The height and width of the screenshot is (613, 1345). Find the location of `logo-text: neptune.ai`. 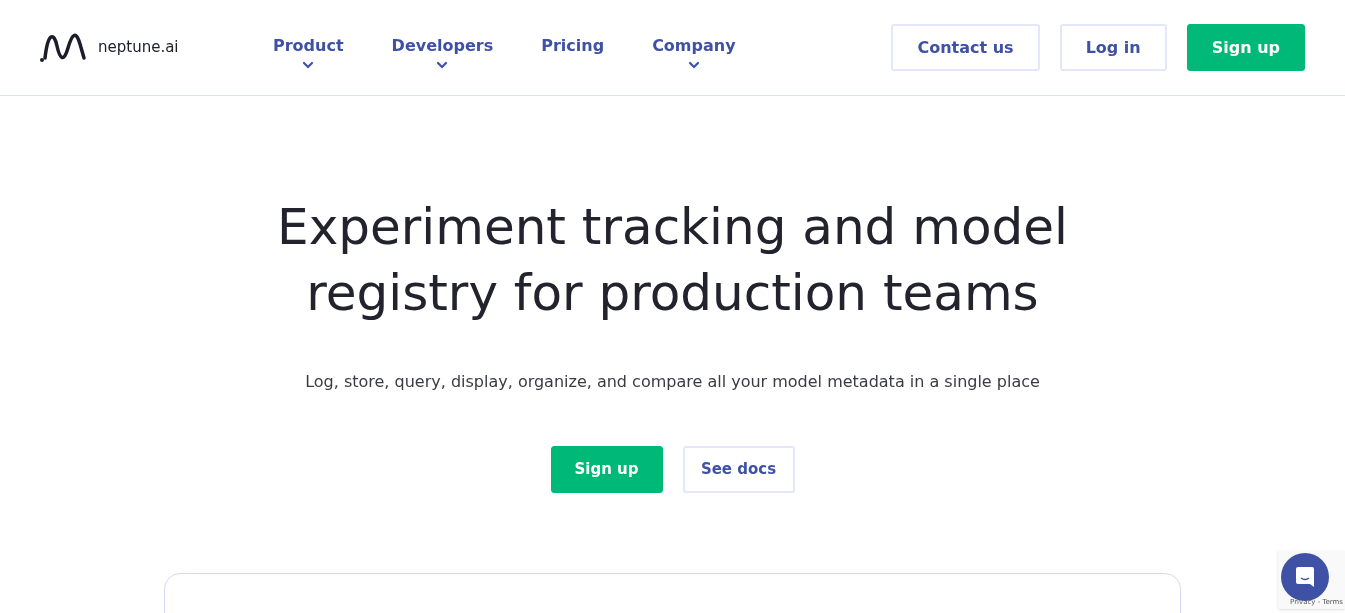

logo-text: neptune.ai is located at coordinates (138, 48).